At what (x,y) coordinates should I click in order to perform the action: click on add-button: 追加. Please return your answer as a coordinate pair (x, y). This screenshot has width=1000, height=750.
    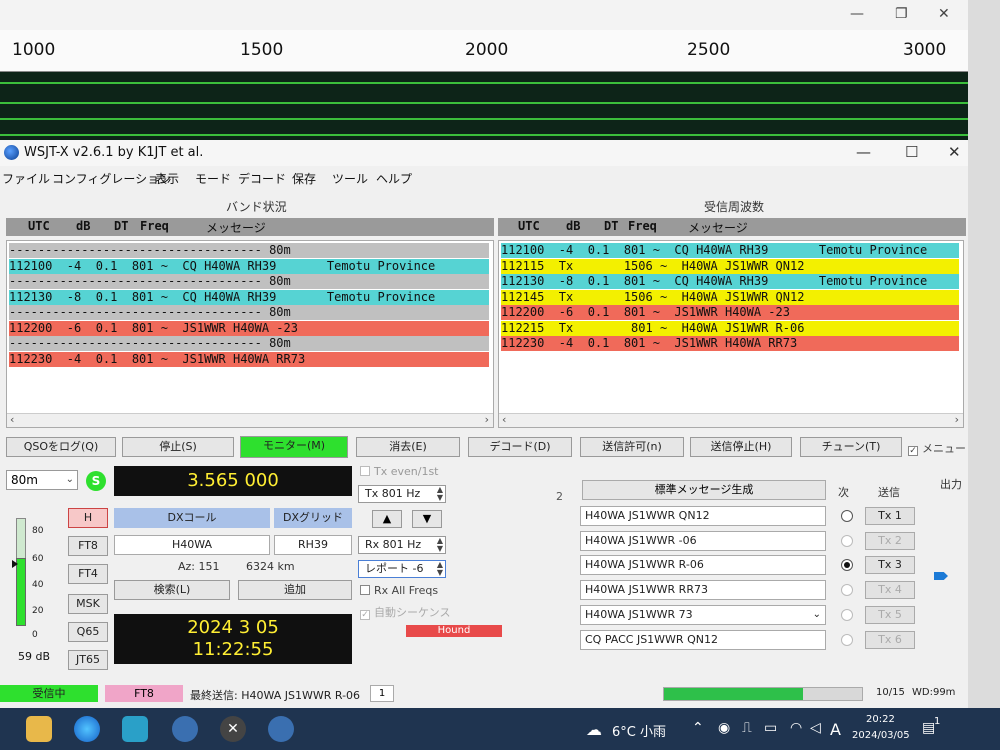
    Looking at the image, I should click on (295, 590).